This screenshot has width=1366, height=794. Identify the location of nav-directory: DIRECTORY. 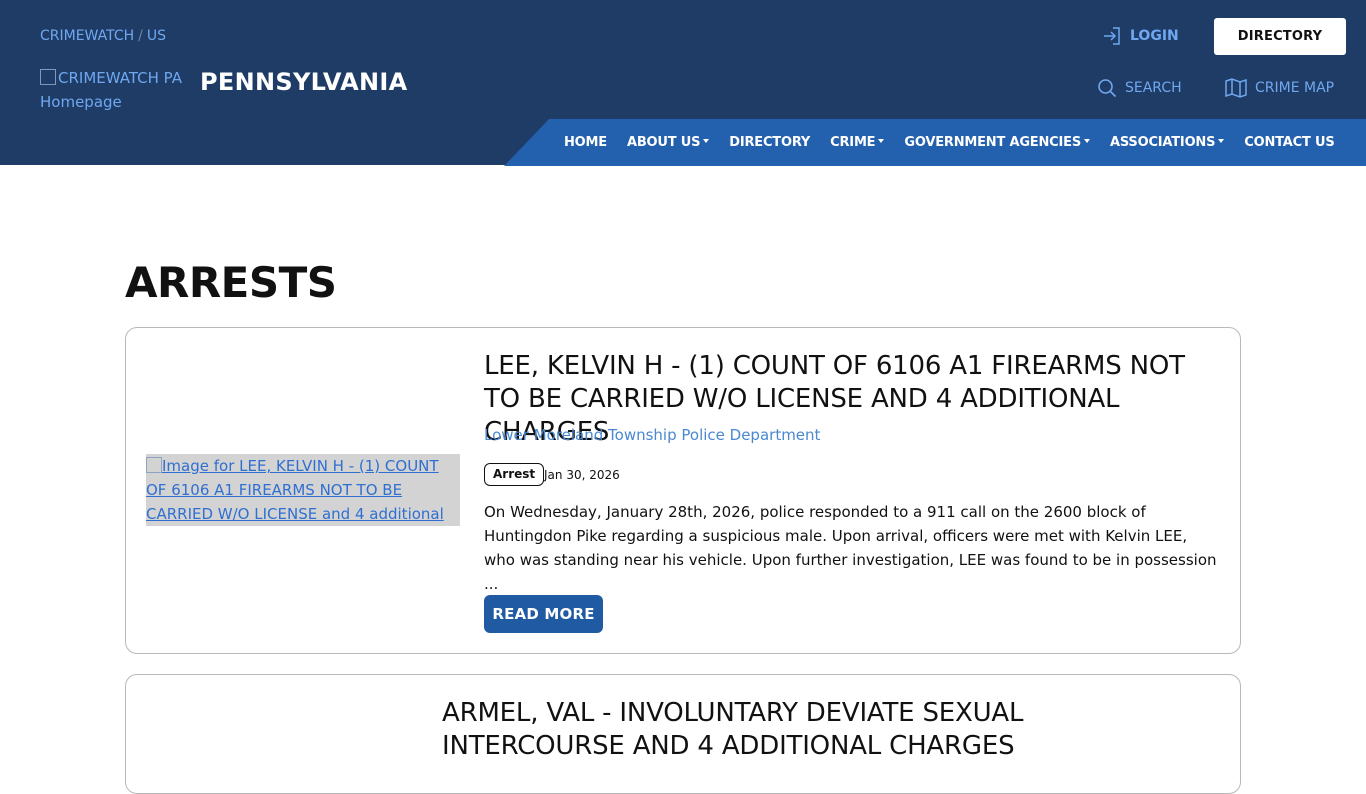
(769, 142).